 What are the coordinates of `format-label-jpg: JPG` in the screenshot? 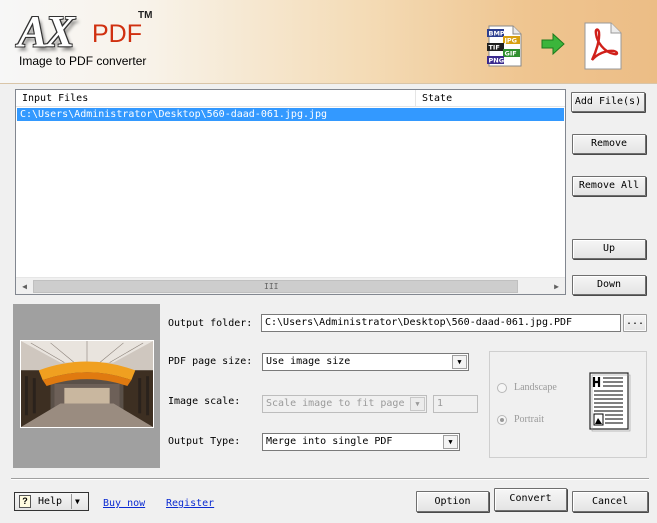 It's located at (511, 41).